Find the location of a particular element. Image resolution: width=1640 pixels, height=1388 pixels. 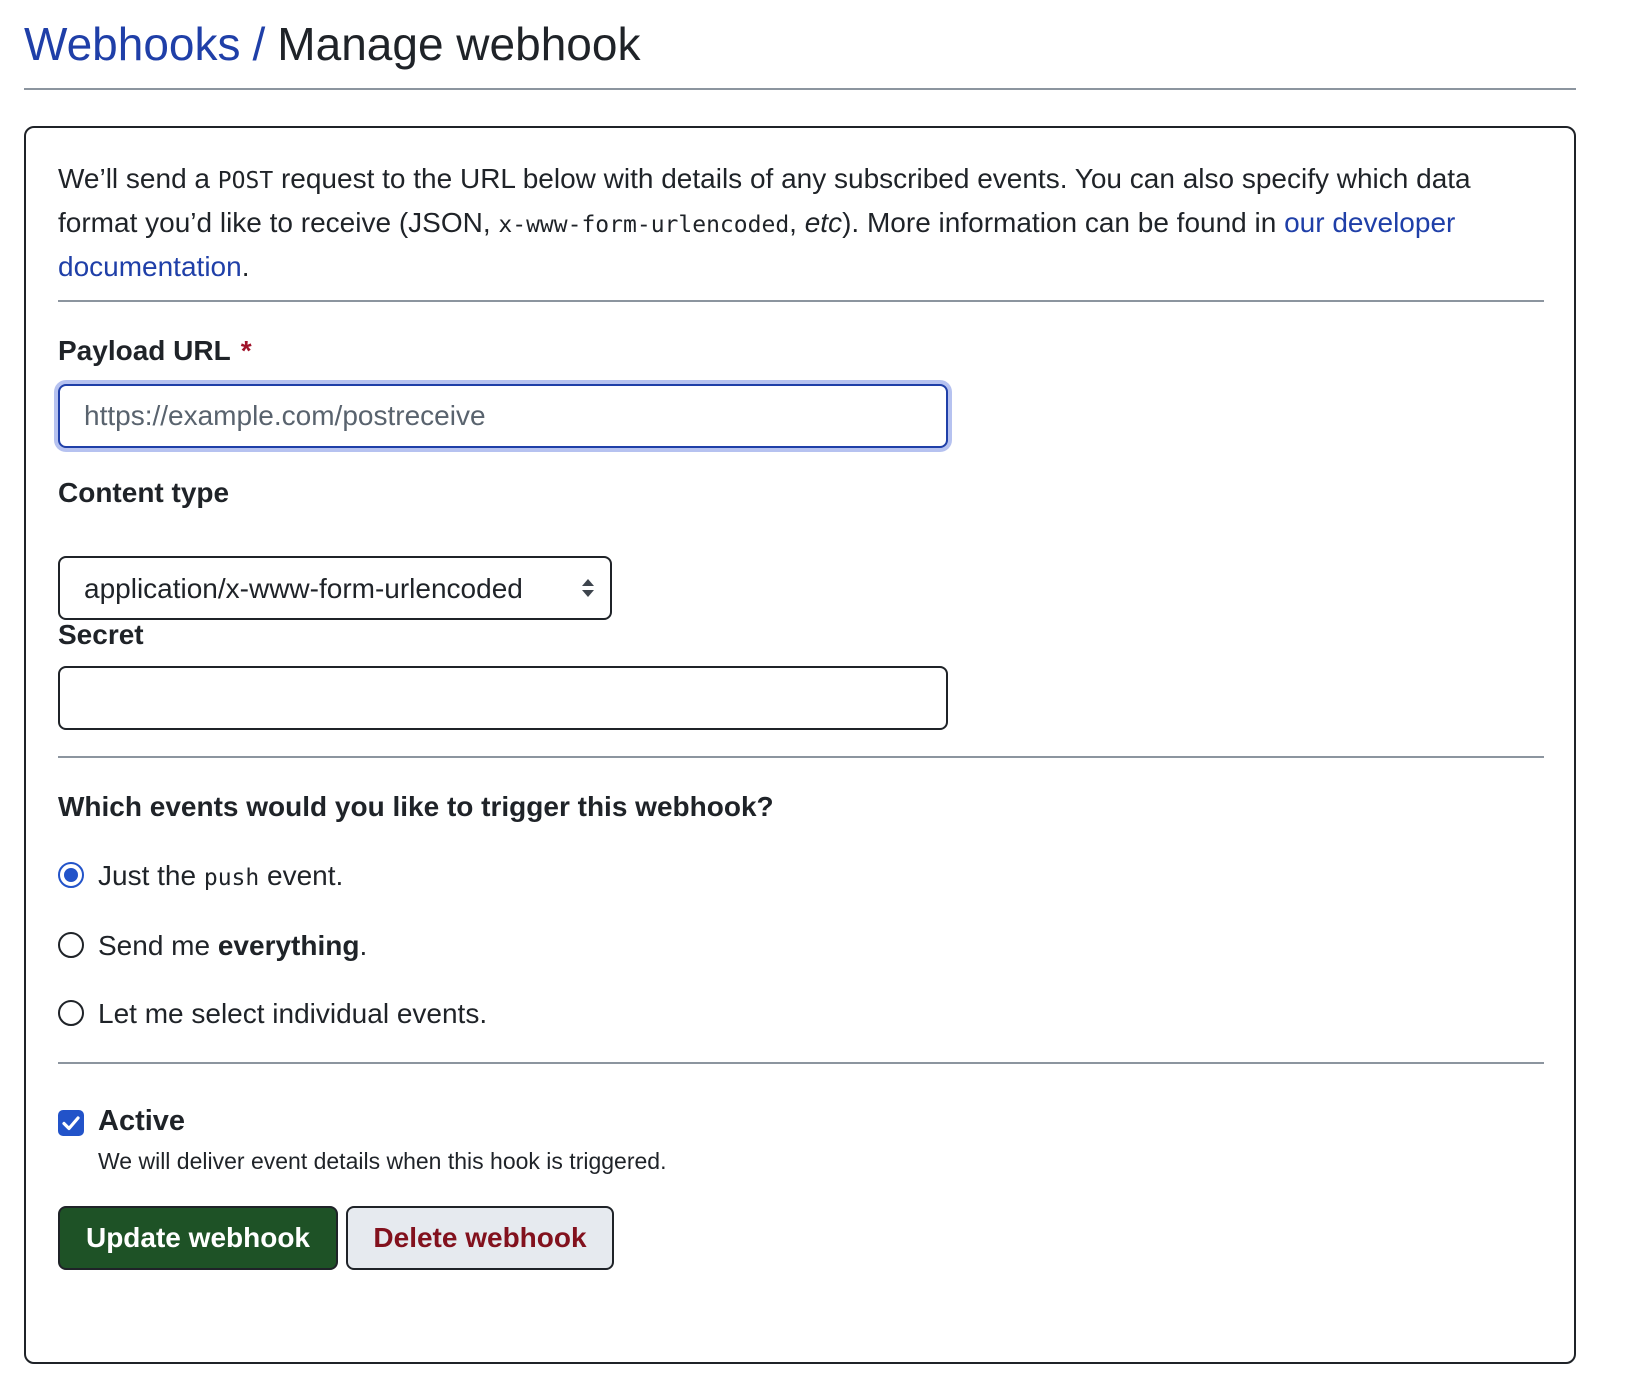

content-type-label: Content type is located at coordinates (144, 492).